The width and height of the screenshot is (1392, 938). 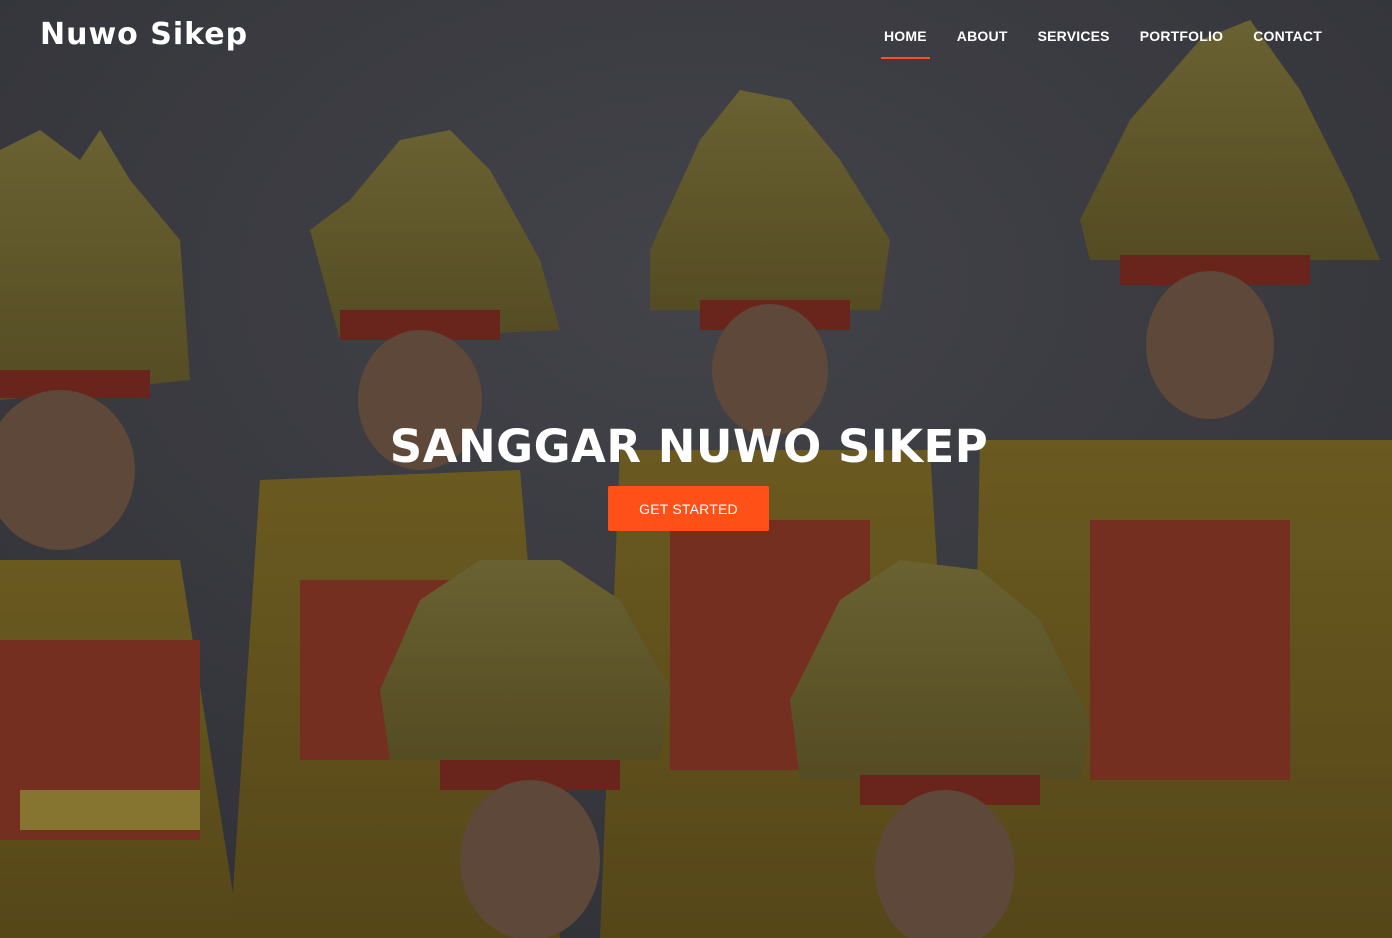 I want to click on main-nav: HOME ABOUT SERVICES PORTFOLIO CONTACT, so click(x=1101, y=43).